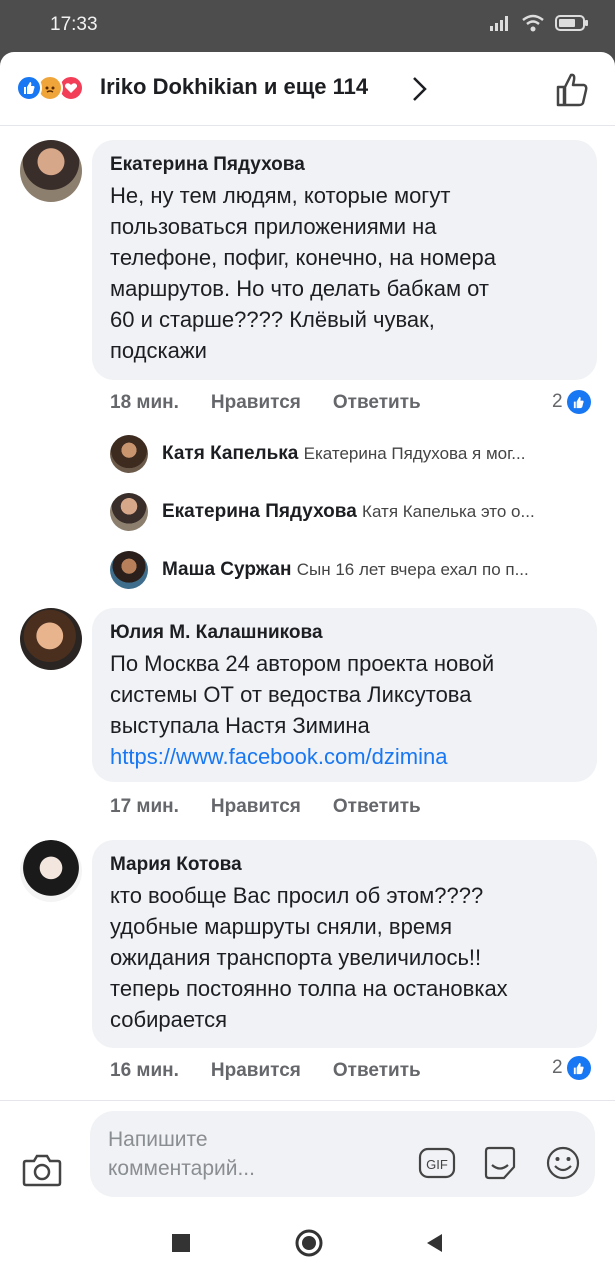 The image size is (615, 1280). What do you see at coordinates (419, 89) in the screenshot?
I see `chevron-right-icon` at bounding box center [419, 89].